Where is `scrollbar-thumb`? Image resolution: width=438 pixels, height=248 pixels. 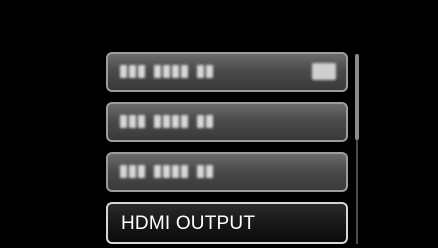
scrollbar-thumb is located at coordinates (357, 97).